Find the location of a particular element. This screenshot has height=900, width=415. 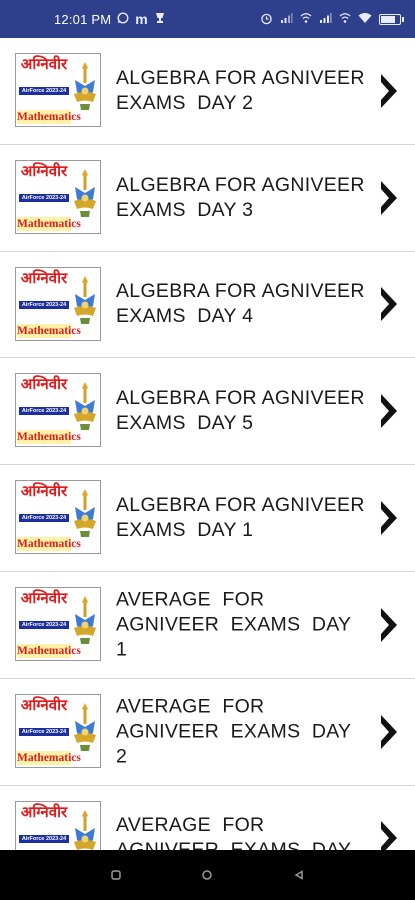

status-bar: 12:01 PM m is located at coordinates (207, 19).